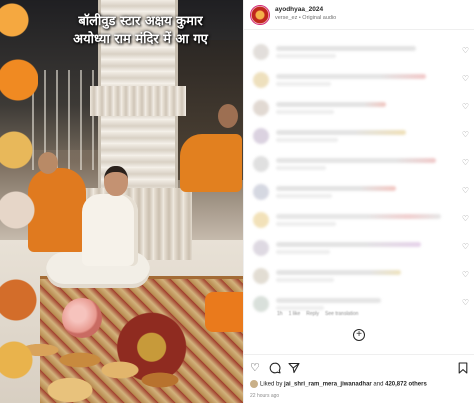 The width and height of the screenshot is (474, 403). Describe the element at coordinates (294, 369) in the screenshot. I see `share-icon` at that location.